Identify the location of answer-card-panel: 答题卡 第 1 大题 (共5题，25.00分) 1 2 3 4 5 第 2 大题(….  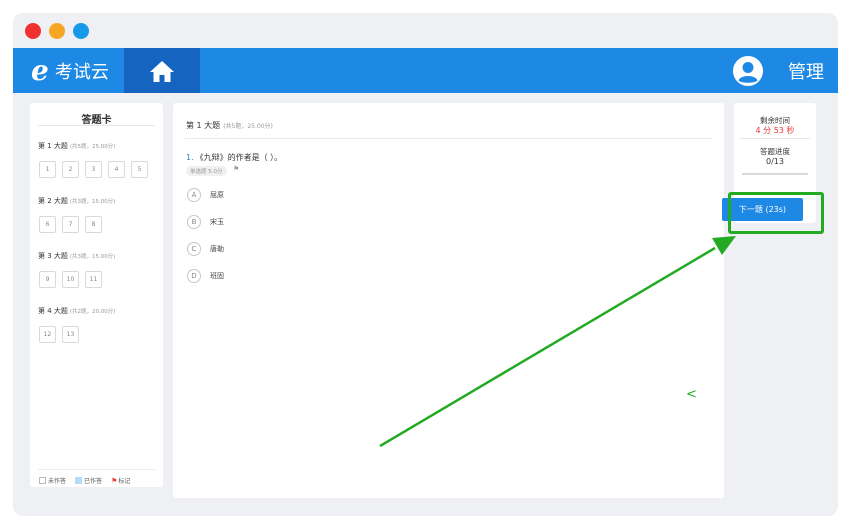
(96, 295).